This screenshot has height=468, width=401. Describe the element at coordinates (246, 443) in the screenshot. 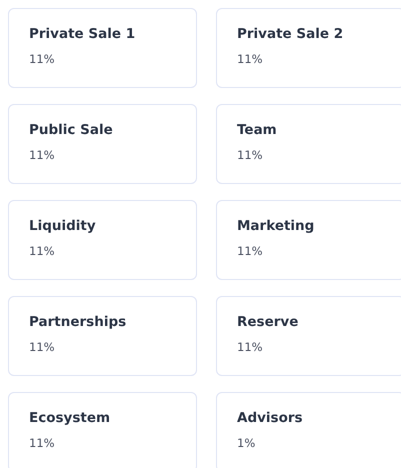

I see `allocation-percent: 1%` at that location.